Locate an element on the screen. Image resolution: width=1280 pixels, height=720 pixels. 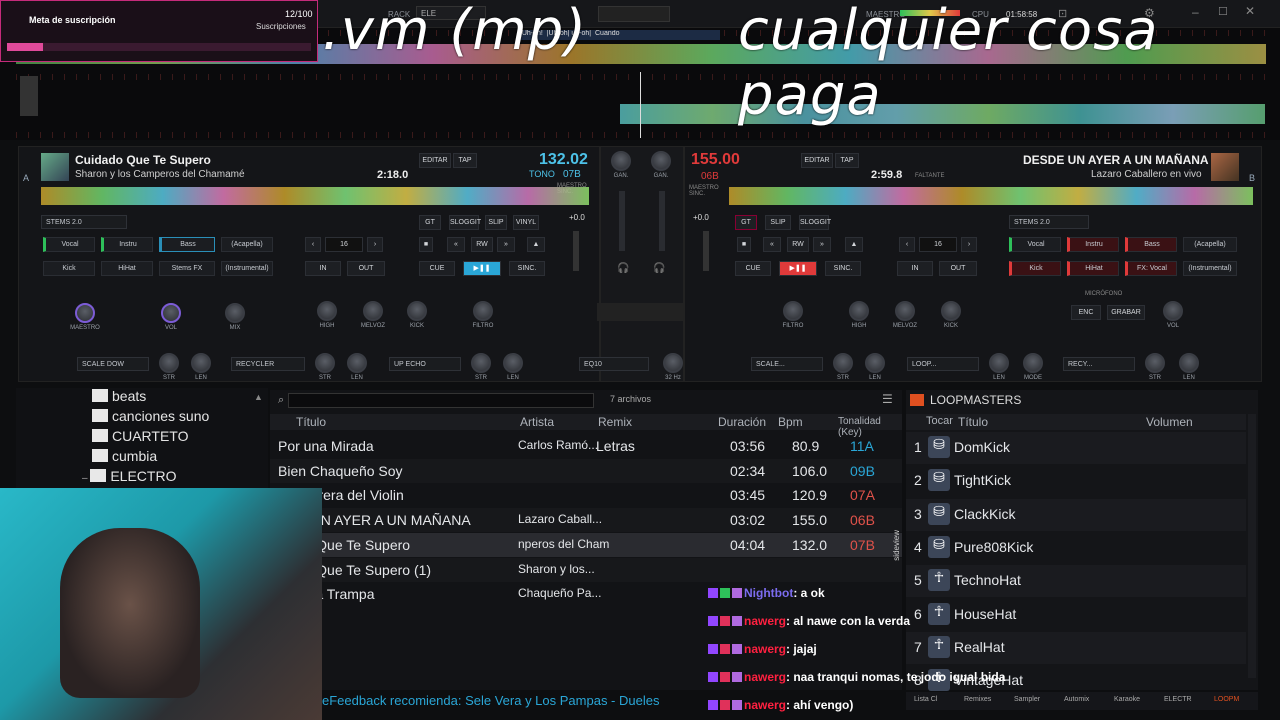
stem-b-acapella: (Acapella) is located at coordinates (1210, 244).